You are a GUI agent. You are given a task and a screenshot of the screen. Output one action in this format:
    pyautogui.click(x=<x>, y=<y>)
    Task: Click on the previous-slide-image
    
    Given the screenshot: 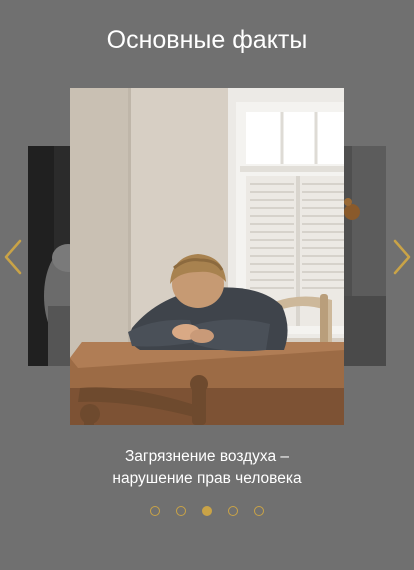 What is the action you would take?
    pyautogui.click(x=49, y=256)
    